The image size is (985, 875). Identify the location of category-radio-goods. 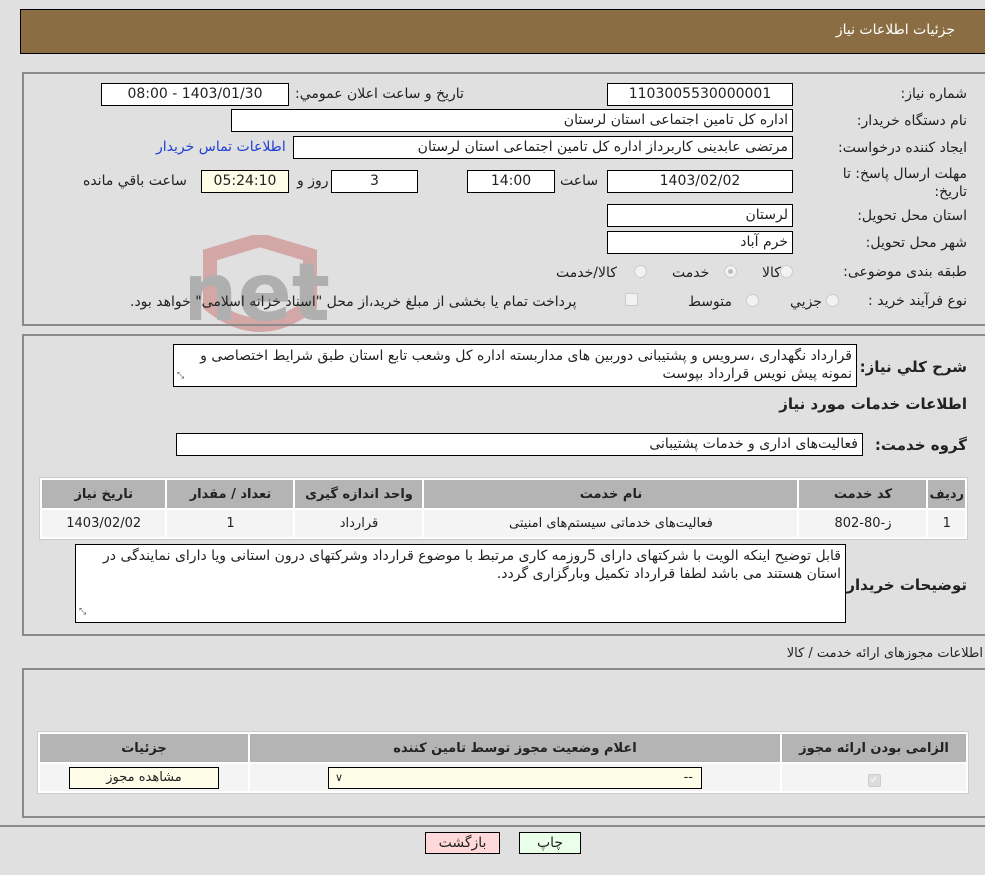
(786, 271).